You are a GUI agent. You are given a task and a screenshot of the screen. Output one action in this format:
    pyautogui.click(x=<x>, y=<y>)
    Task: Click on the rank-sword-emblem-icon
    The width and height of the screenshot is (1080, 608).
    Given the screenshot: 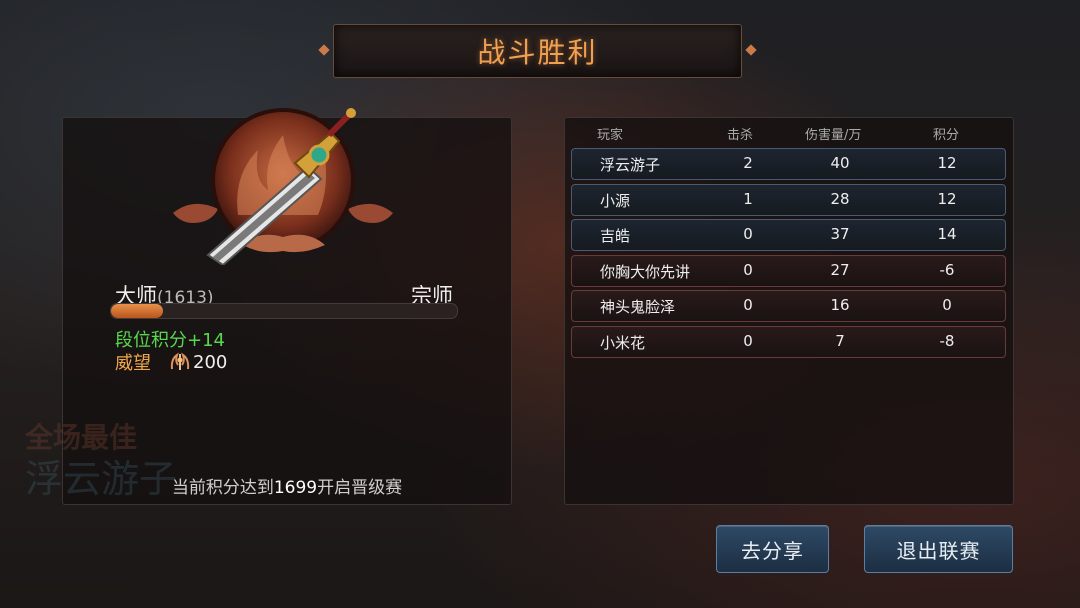 What is the action you would take?
    pyautogui.click(x=283, y=186)
    